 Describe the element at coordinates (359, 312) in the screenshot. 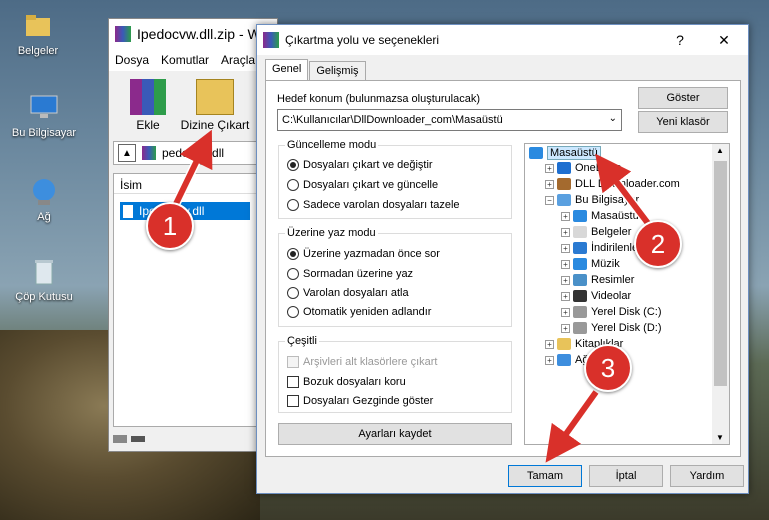

I see `overwrite-mode-option-3: Otomatik yeniden adlandır` at that location.